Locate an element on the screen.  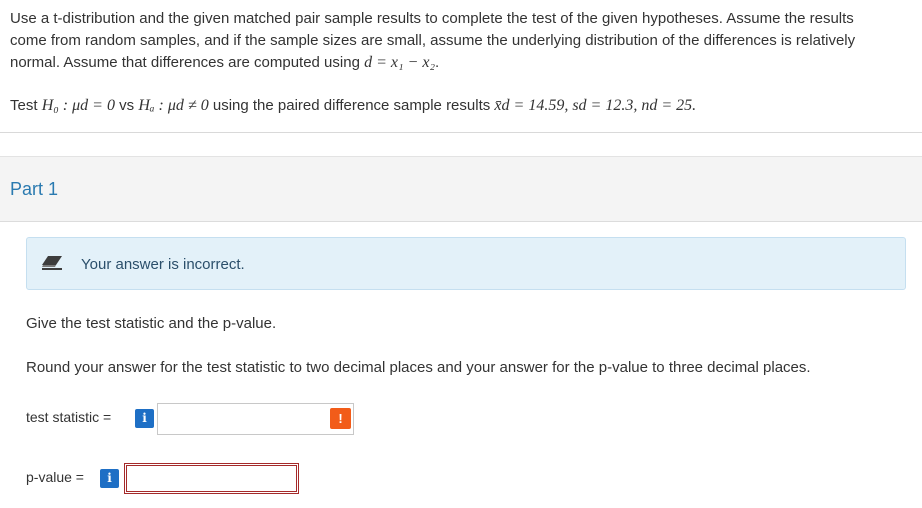
part-title: Part 1 is located at coordinates (34, 189).